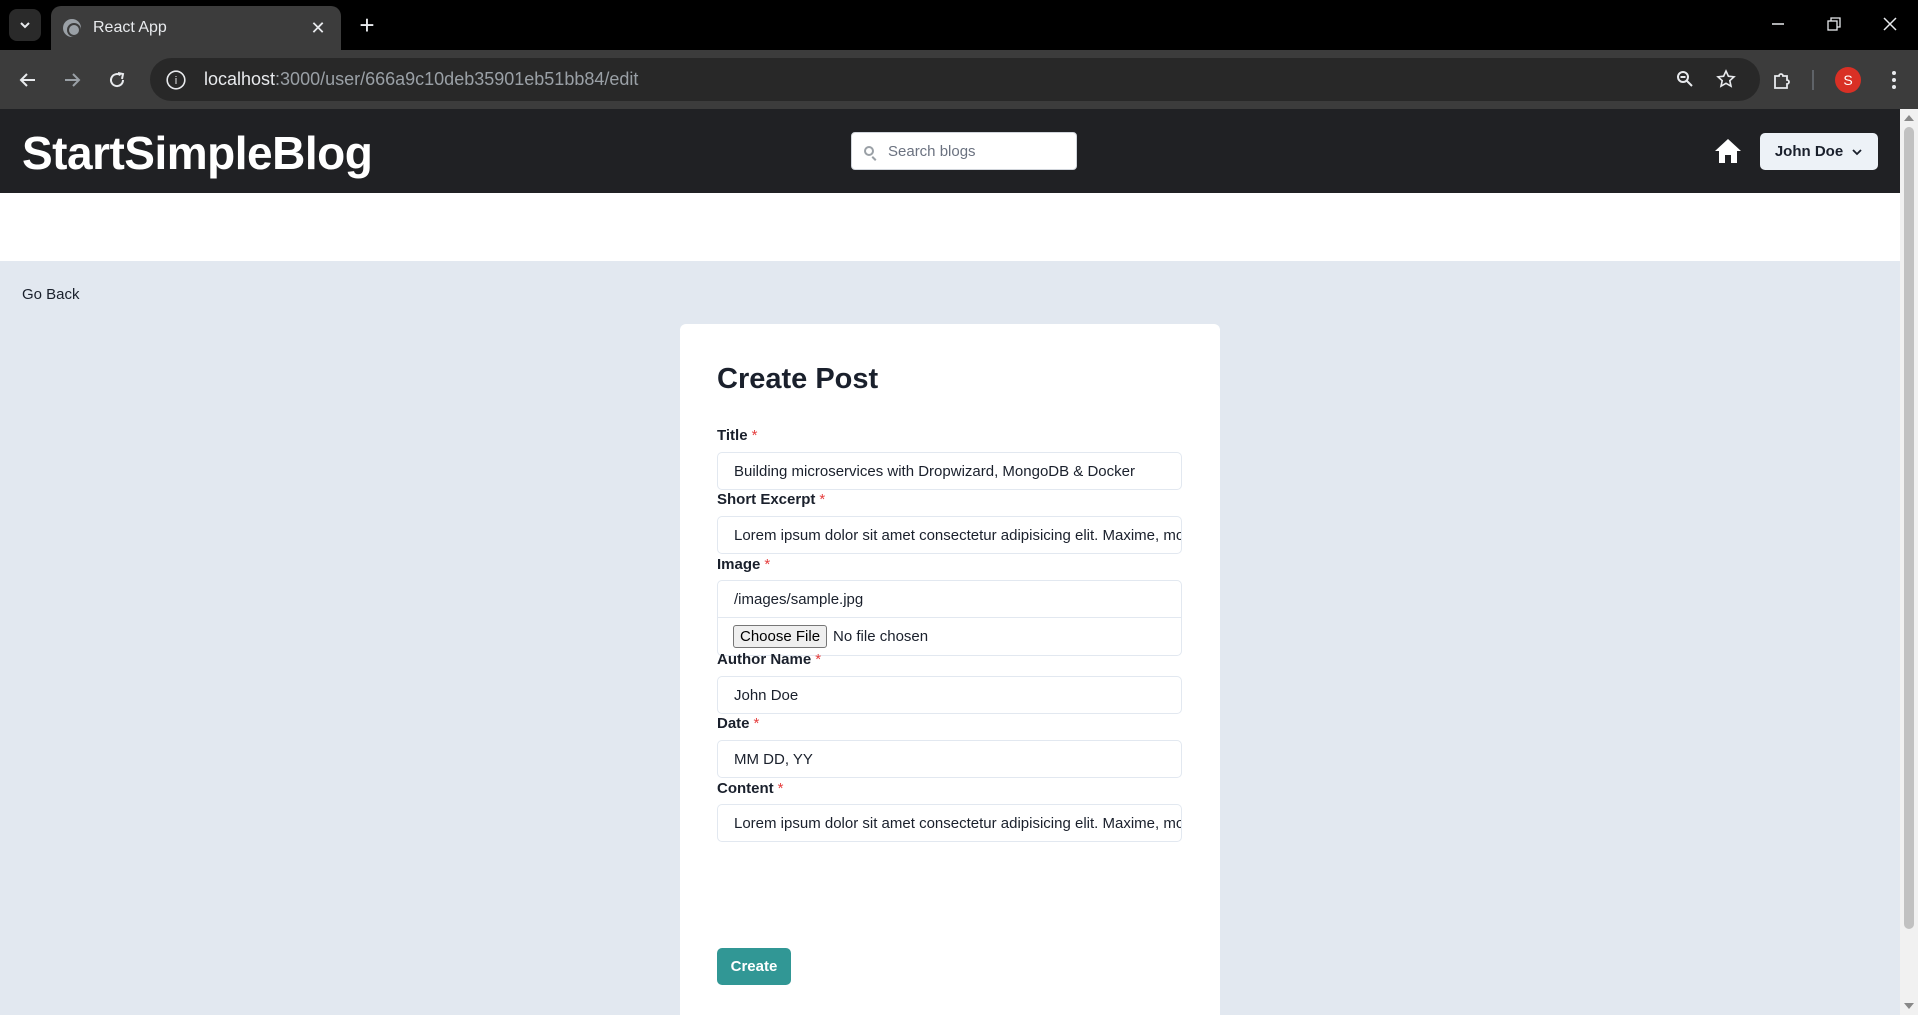  I want to click on tab-title: React App, so click(130, 27).